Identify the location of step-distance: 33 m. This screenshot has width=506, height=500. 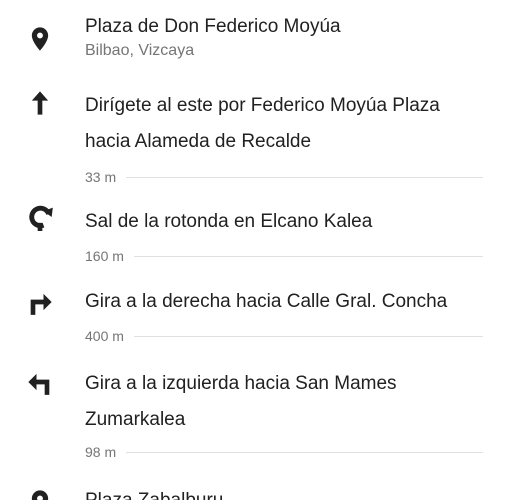
(101, 177).